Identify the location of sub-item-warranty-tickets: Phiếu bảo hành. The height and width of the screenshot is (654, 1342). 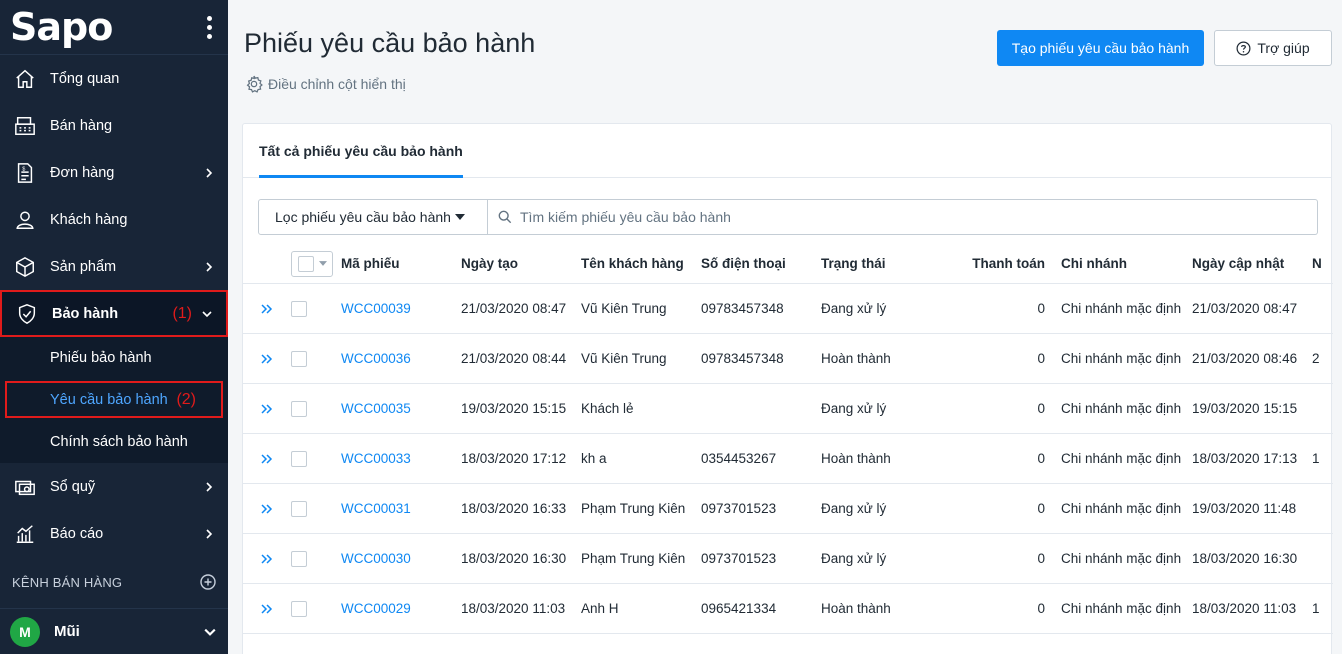
(114, 358).